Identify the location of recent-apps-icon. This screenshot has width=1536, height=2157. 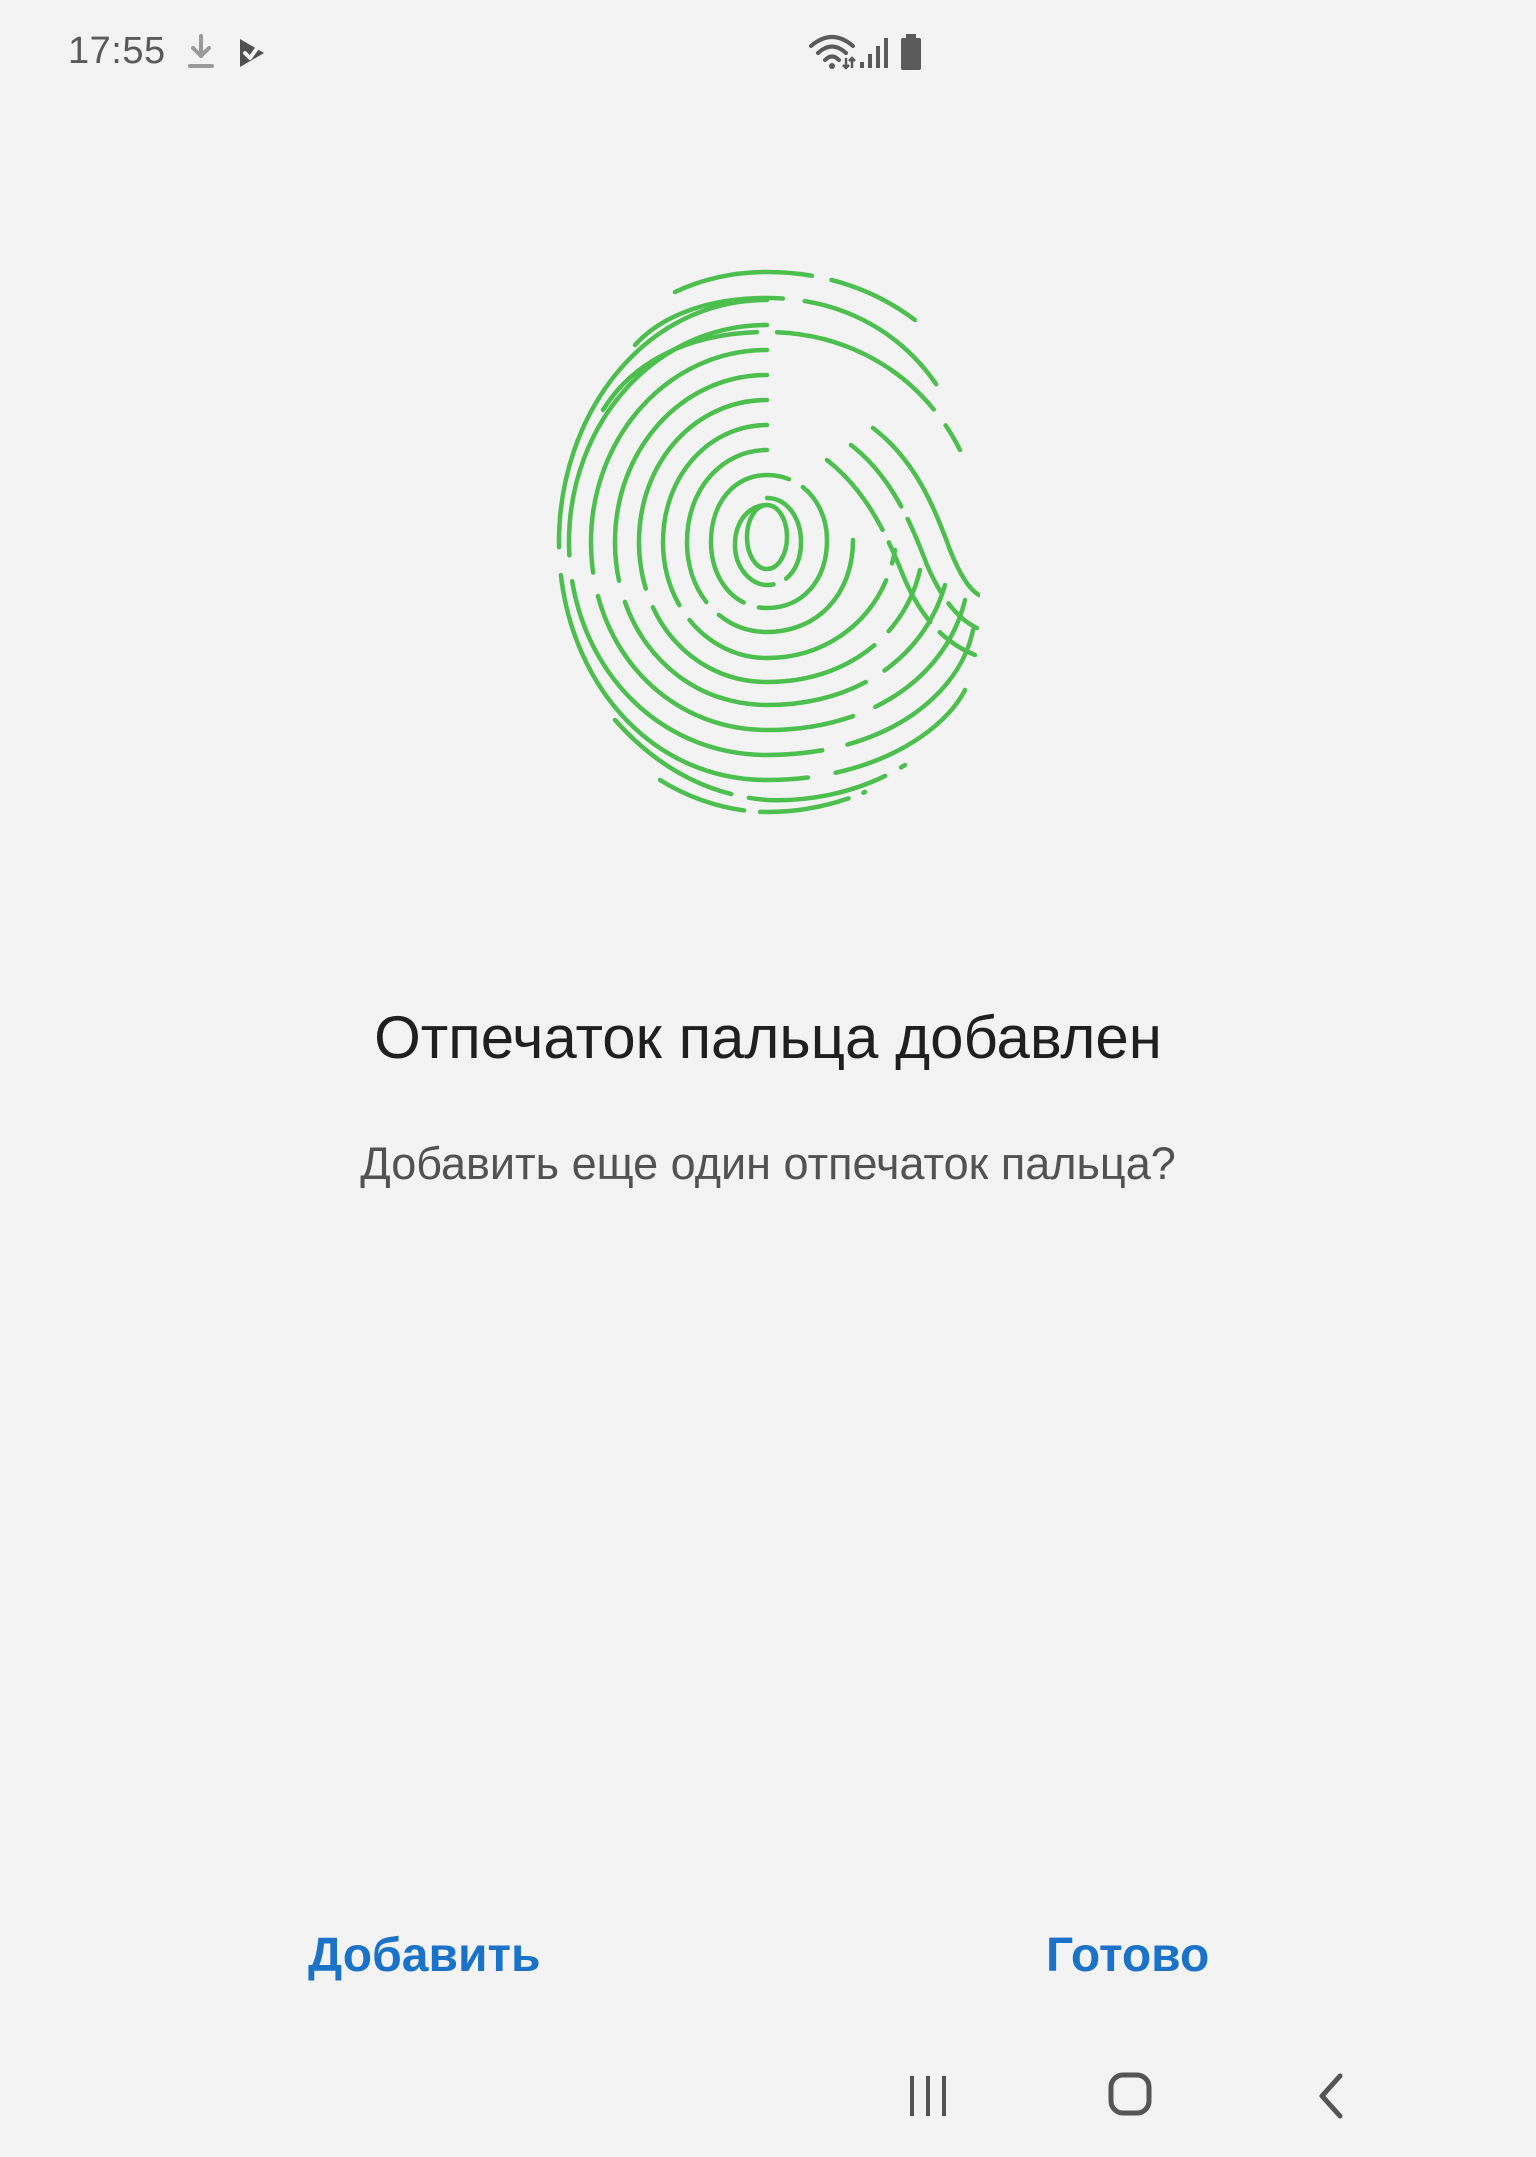
(928, 2096).